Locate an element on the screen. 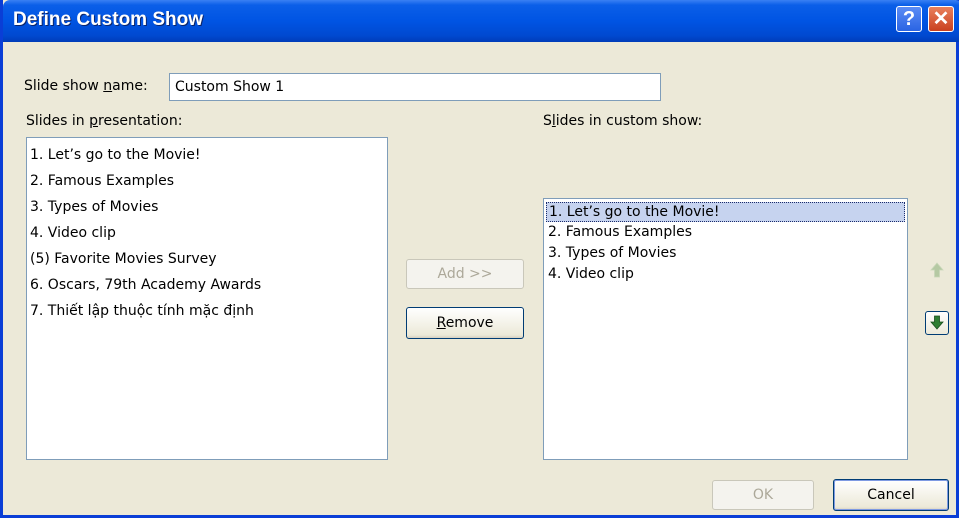  slides-in-presentation-label: Slides in presentation: is located at coordinates (104, 121).